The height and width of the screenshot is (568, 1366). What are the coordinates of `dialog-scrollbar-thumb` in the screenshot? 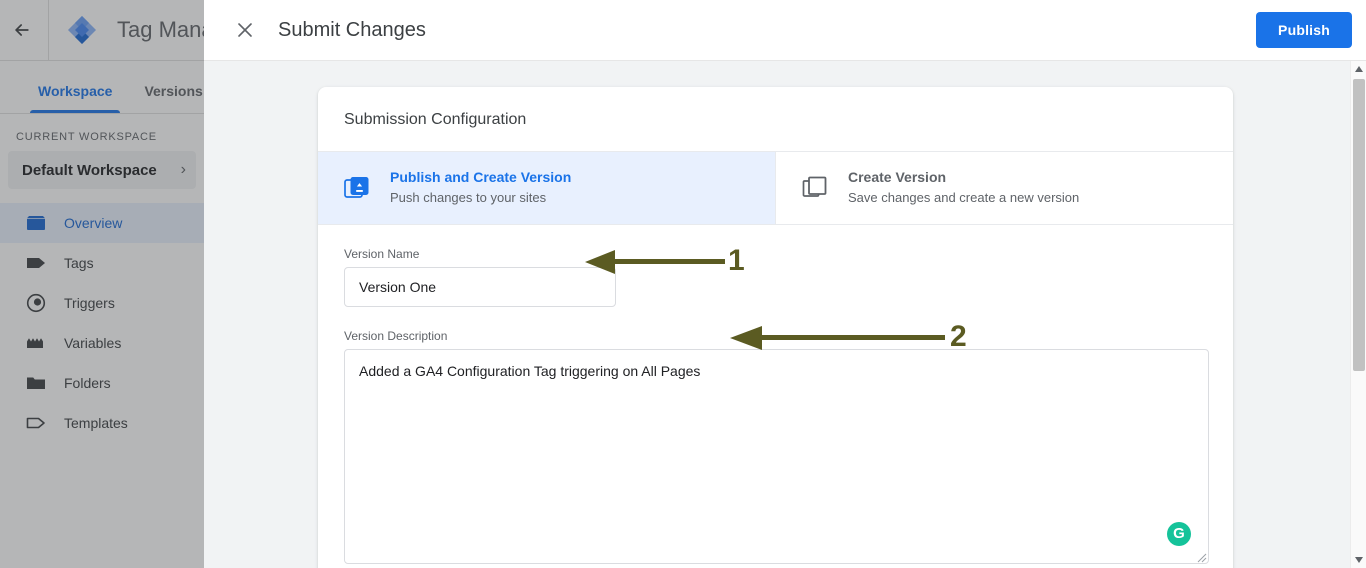 It's located at (1359, 225).